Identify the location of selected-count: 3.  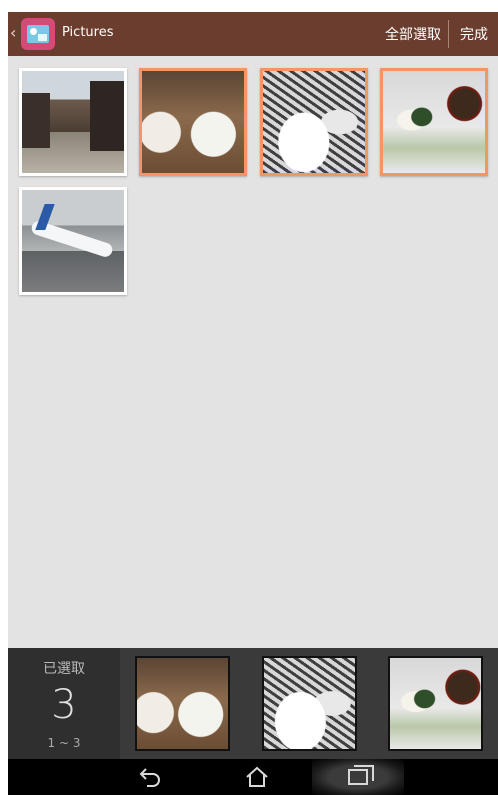
(64, 705).